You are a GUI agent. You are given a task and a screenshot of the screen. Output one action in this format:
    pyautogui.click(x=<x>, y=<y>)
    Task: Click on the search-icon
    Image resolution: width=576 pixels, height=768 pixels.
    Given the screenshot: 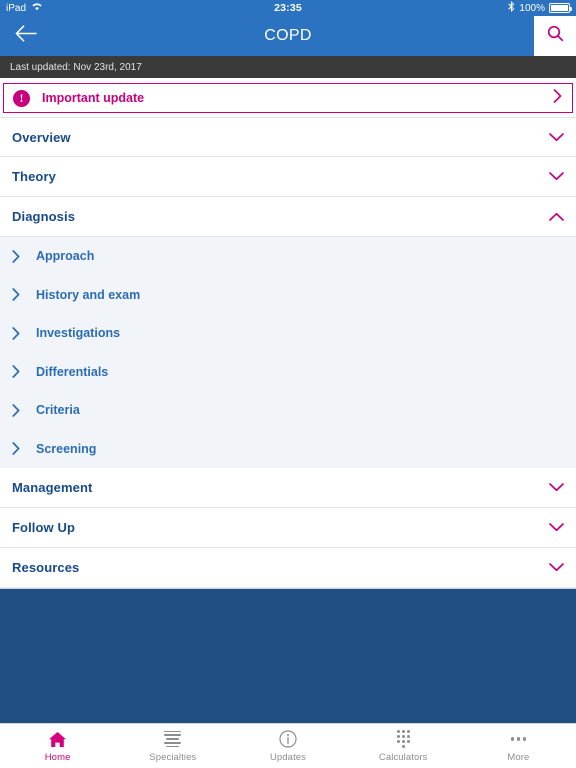 What is the action you would take?
    pyautogui.click(x=555, y=36)
    